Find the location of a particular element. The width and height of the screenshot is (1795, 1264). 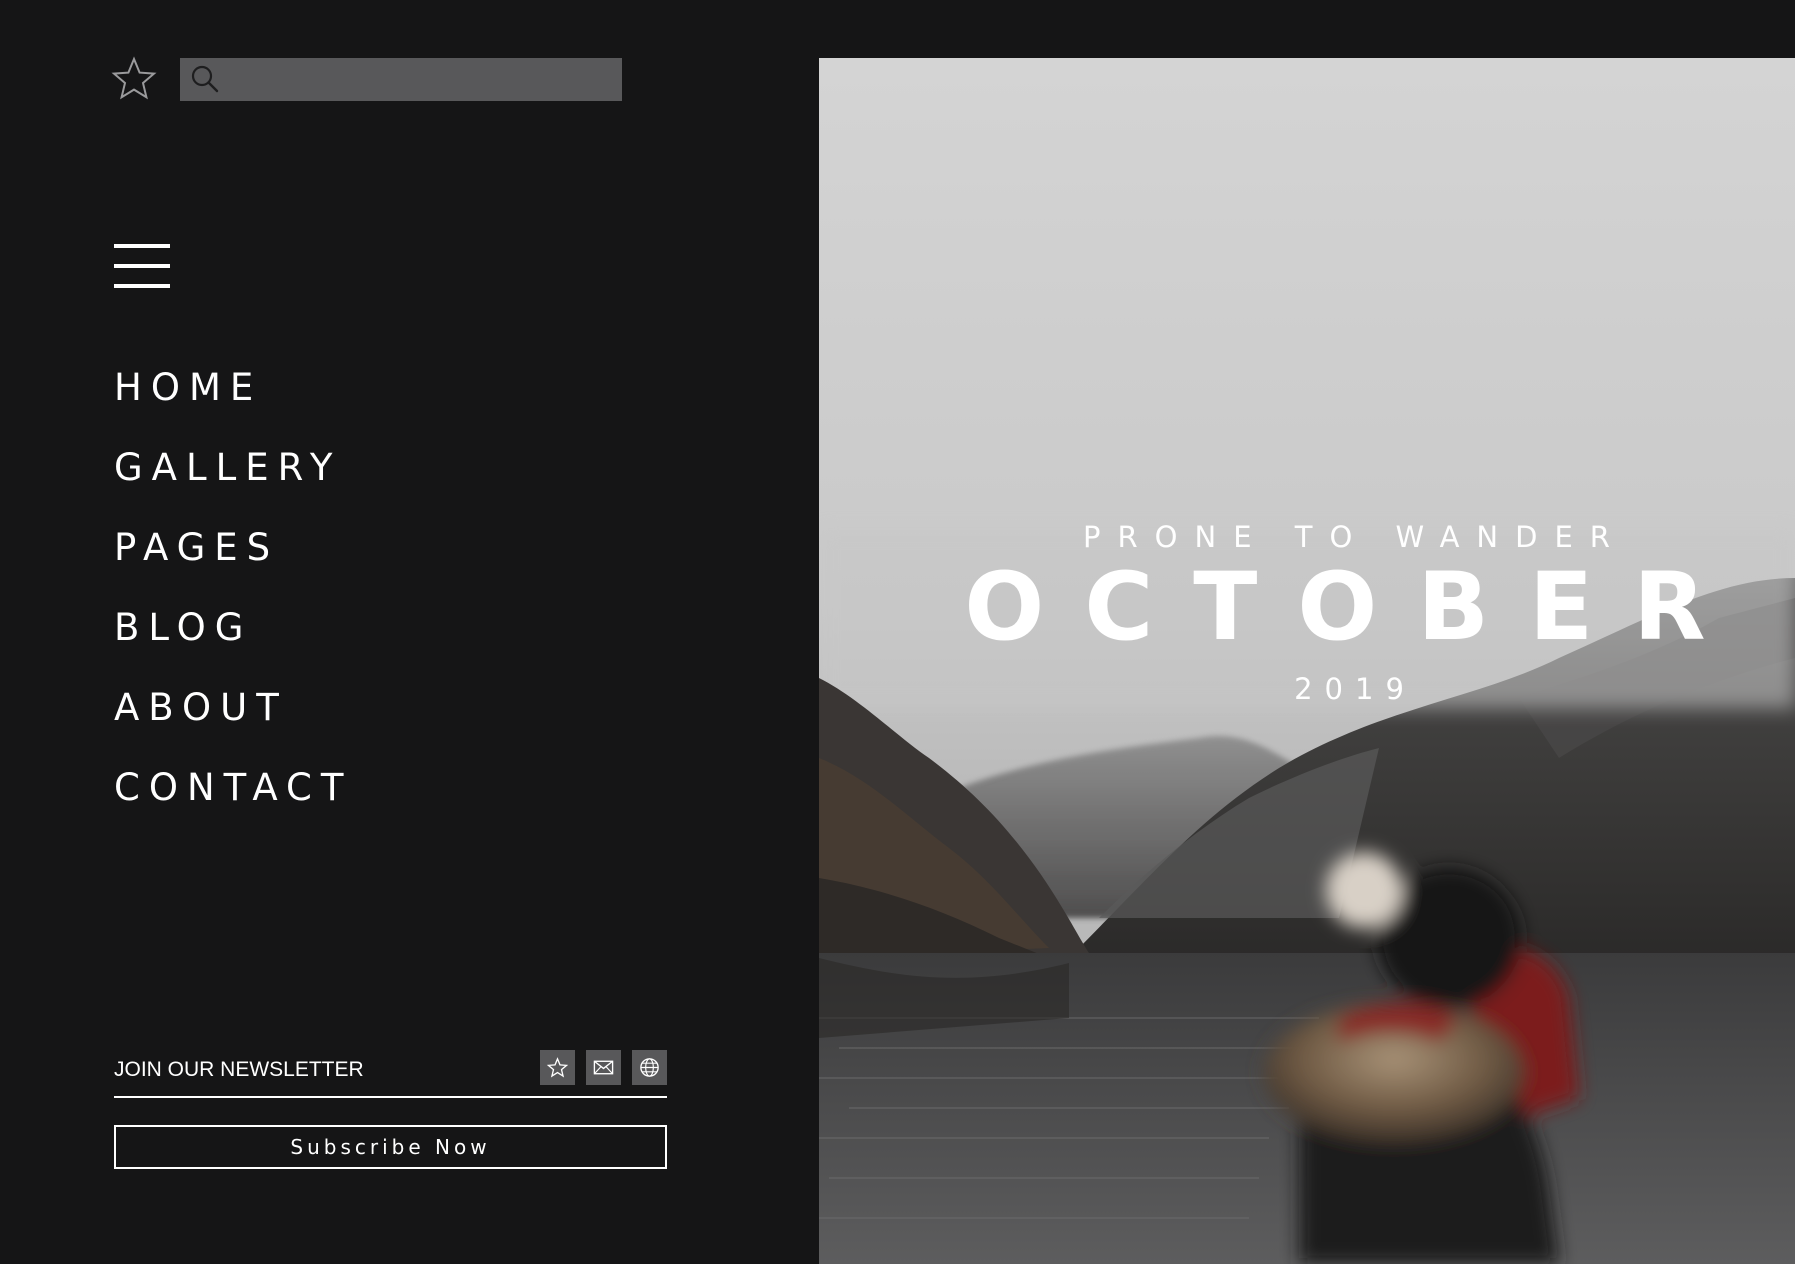

favorite-button is located at coordinates (557, 1067).